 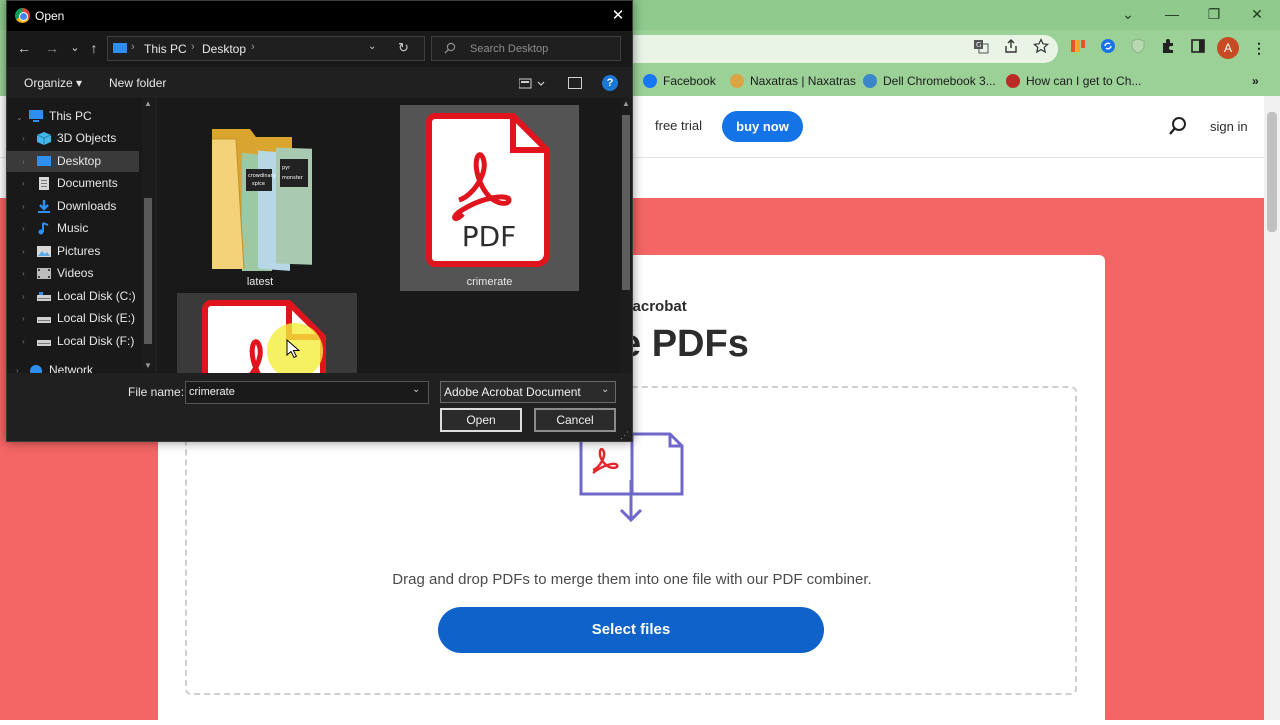 What do you see at coordinates (532, 84) in the screenshot?
I see `change-view-icon` at bounding box center [532, 84].